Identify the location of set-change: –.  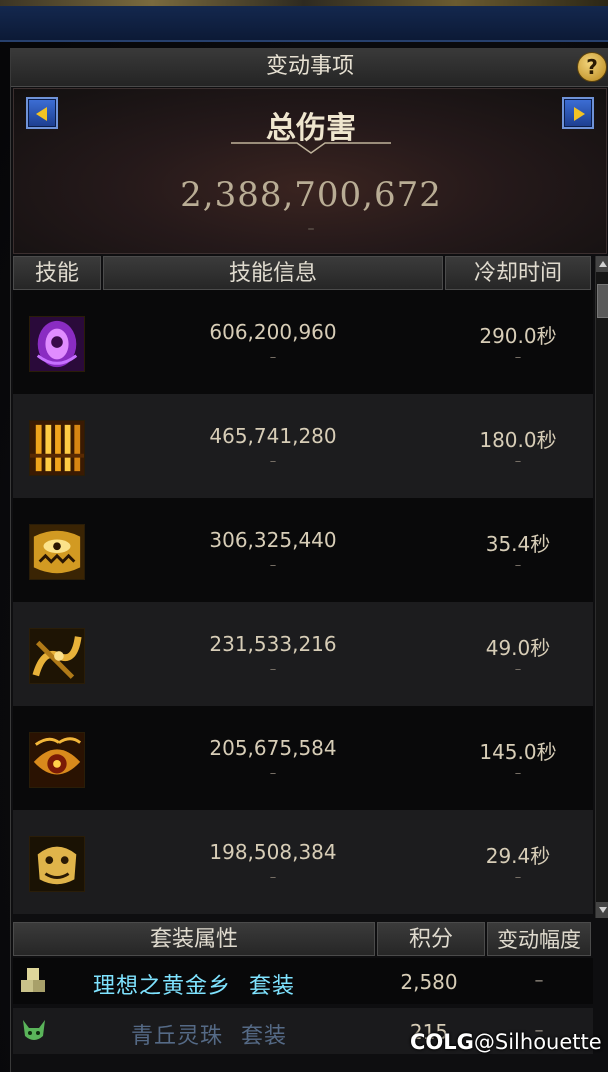
(539, 980).